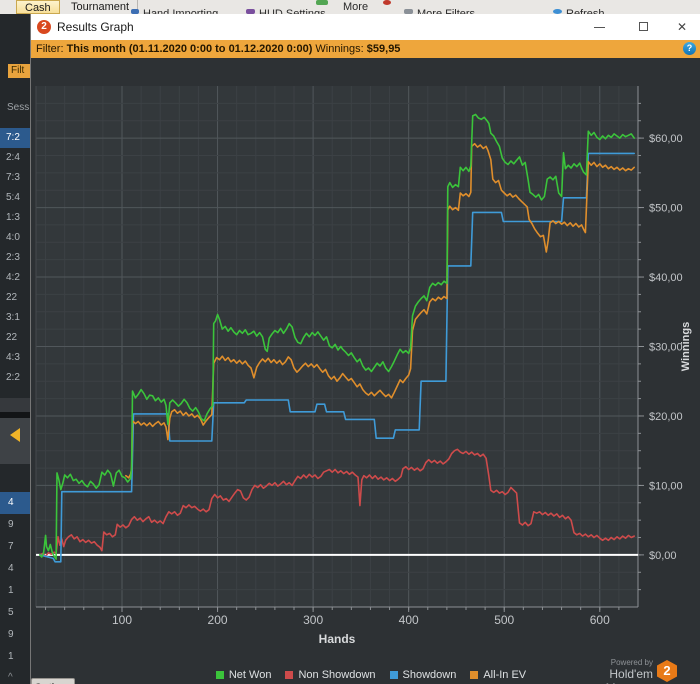 The height and width of the screenshot is (684, 700). Describe the element at coordinates (686, 346) in the screenshot. I see `y-axis-title: Winnings` at that location.